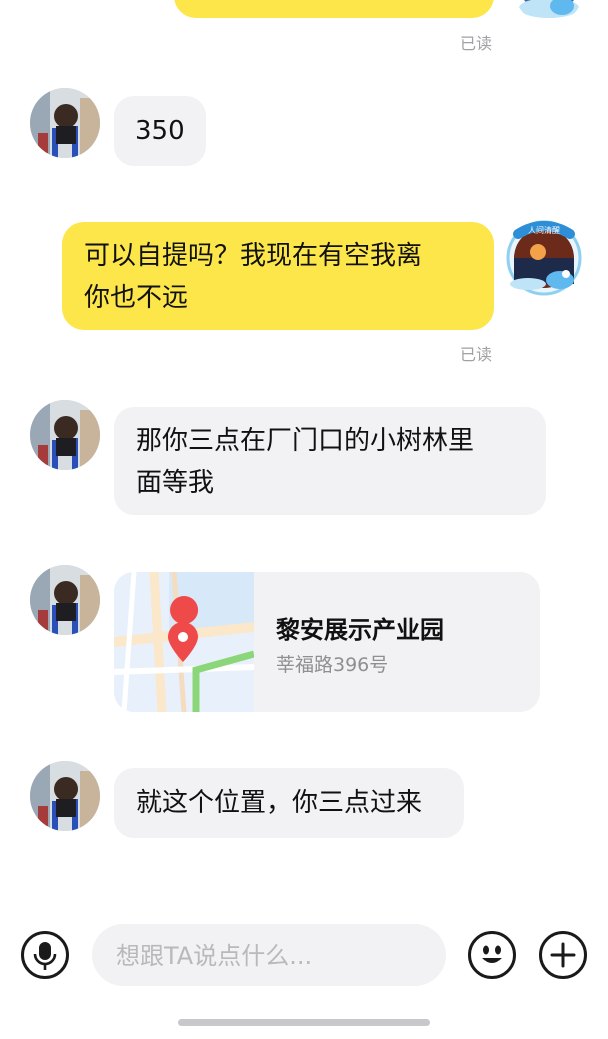 The height and width of the screenshot is (1039, 608). I want to click on message-text: 就这个位置，你三点过来, so click(279, 803).